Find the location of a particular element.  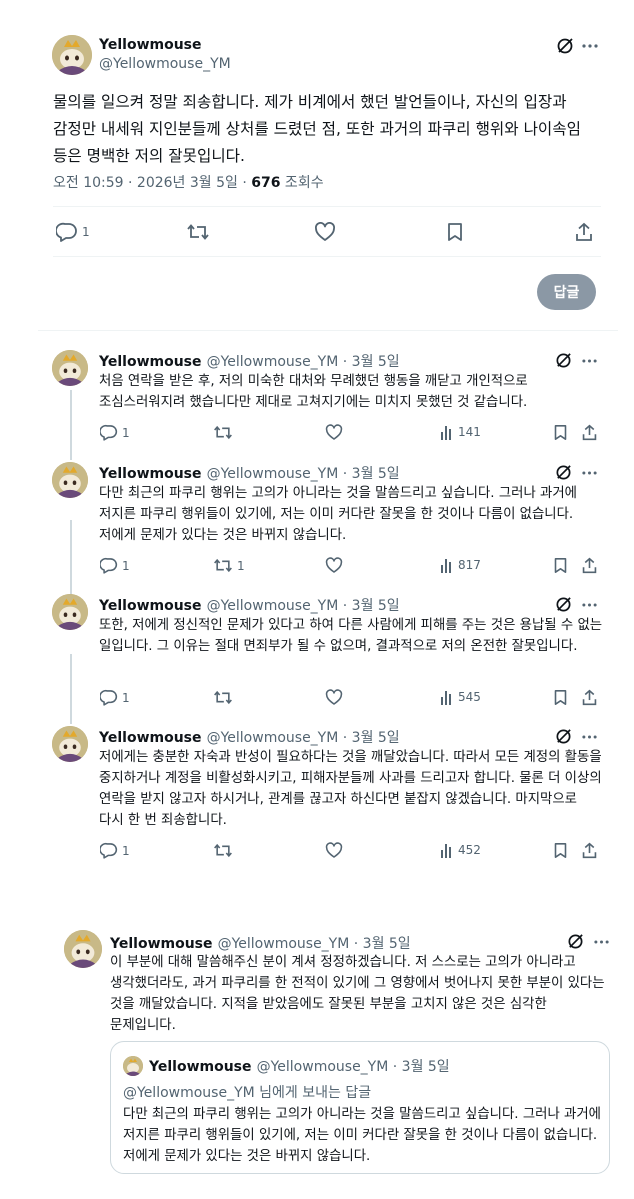

views-button: 545 is located at coordinates (460, 697).